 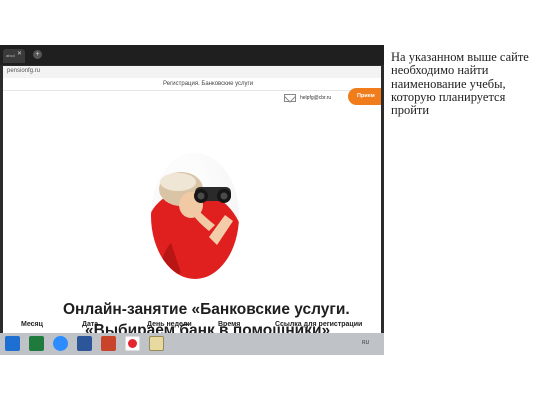 What do you see at coordinates (192, 72) in the screenshot?
I see `address-bar: pensionfg.ru` at bounding box center [192, 72].